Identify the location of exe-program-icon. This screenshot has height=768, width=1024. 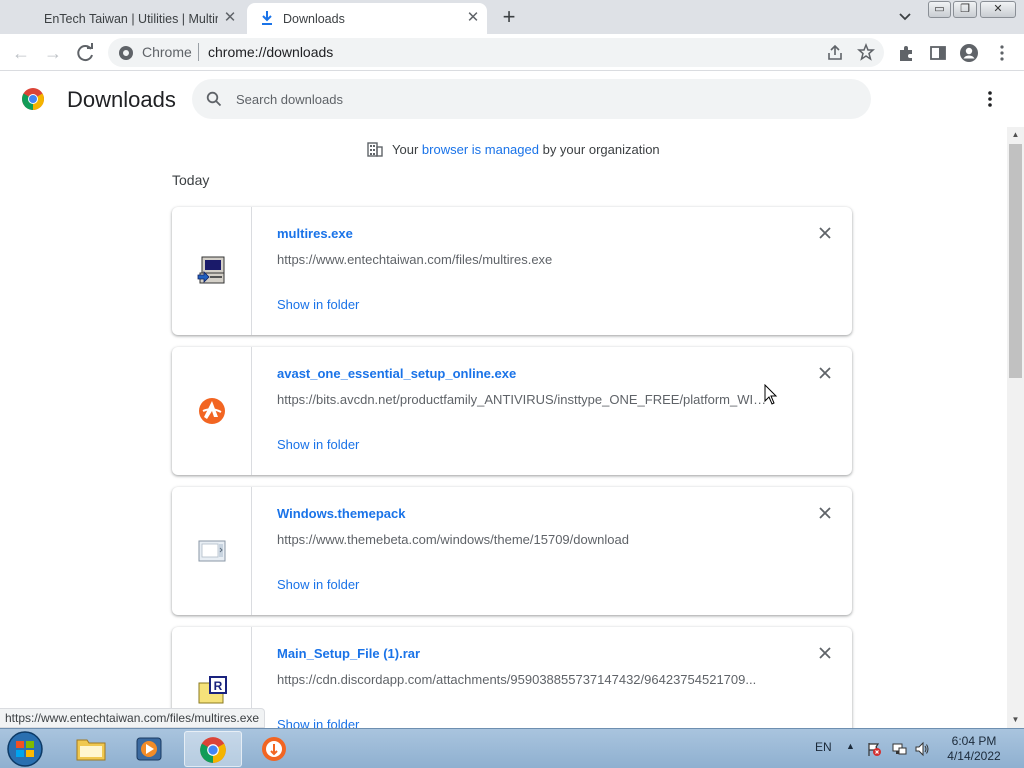
(211, 270).